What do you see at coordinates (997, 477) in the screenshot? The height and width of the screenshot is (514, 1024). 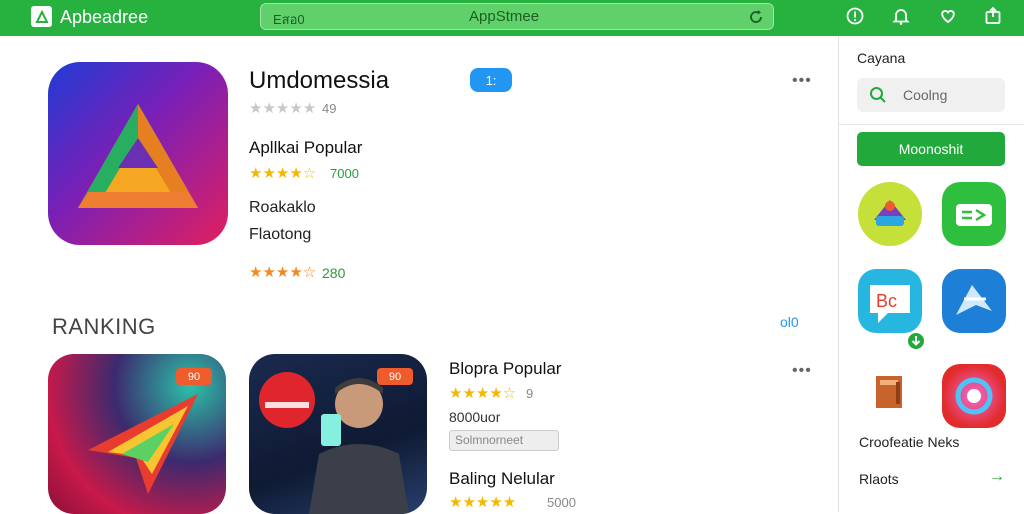 I see `chevron-right-icon: →` at bounding box center [997, 477].